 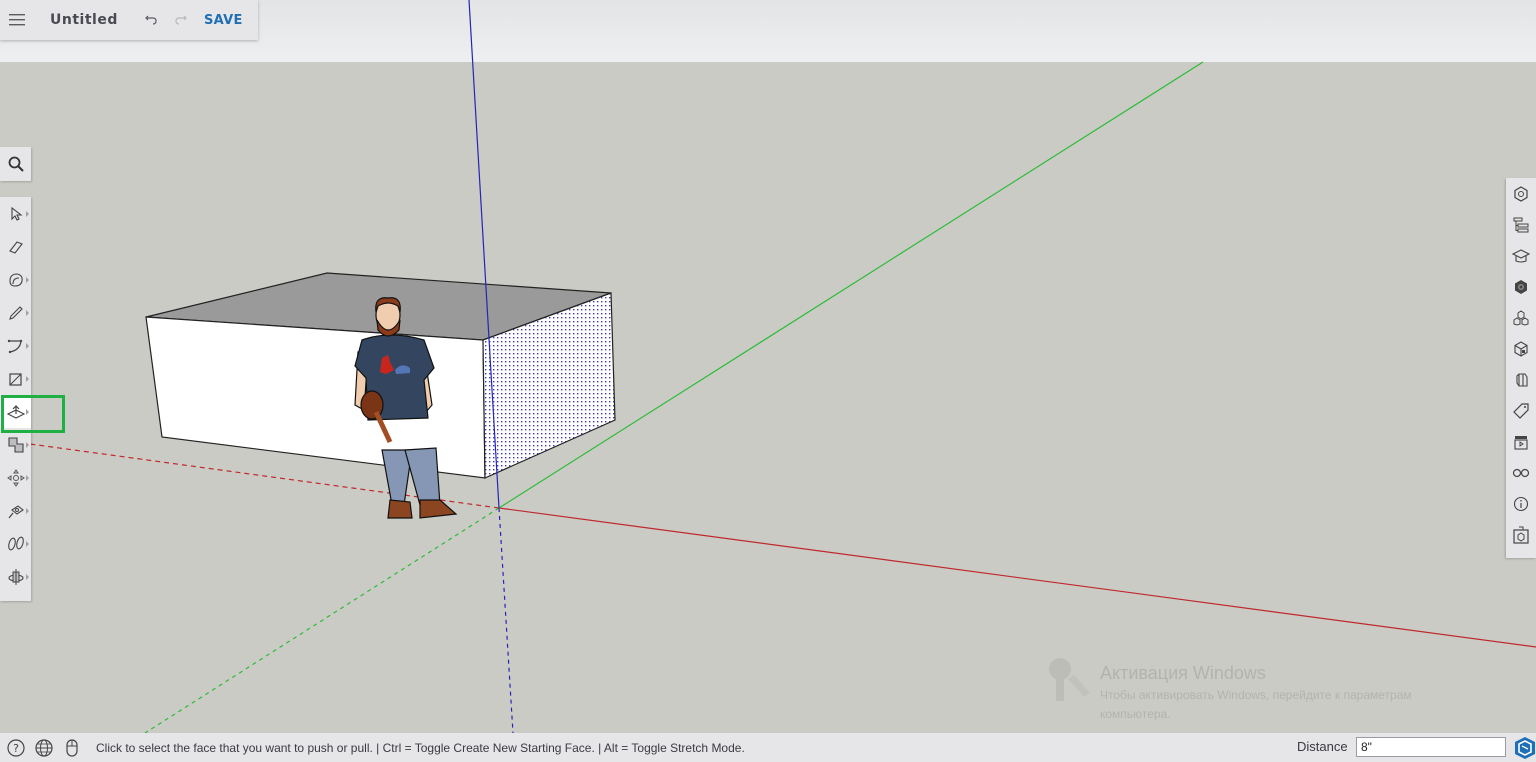 What do you see at coordinates (506, 620) in the screenshot?
I see `blue-axis-negative` at bounding box center [506, 620].